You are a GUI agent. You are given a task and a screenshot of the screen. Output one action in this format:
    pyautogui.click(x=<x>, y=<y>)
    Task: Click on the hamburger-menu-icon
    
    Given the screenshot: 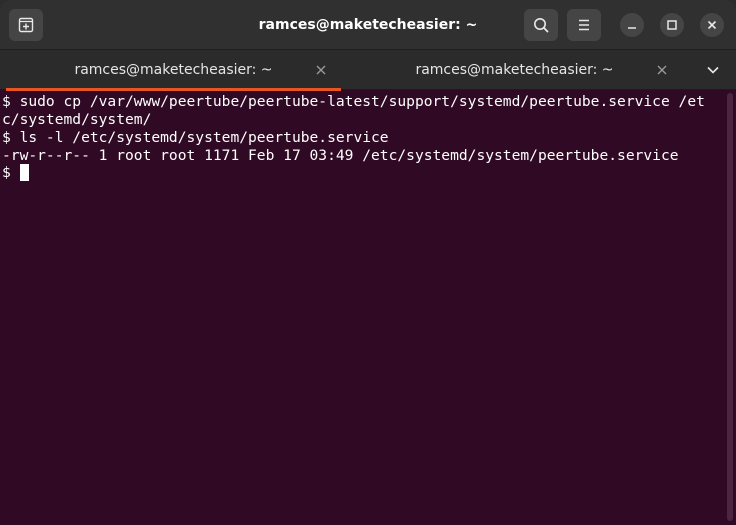 What is the action you would take?
    pyautogui.click(x=584, y=25)
    